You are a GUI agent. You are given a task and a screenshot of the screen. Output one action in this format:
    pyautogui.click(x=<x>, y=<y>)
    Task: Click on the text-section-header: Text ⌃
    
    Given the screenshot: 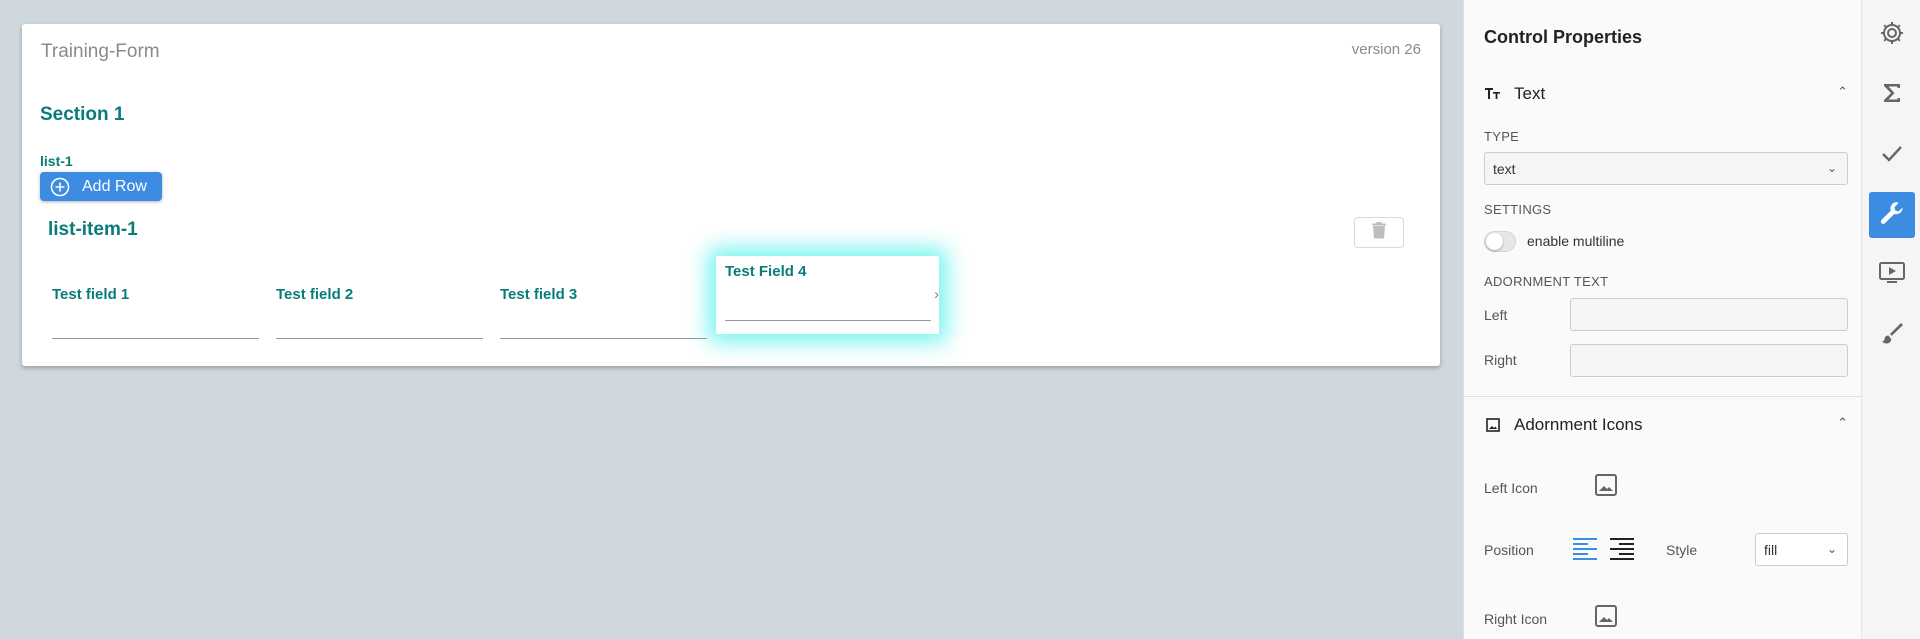 What is the action you would take?
    pyautogui.click(x=1666, y=94)
    